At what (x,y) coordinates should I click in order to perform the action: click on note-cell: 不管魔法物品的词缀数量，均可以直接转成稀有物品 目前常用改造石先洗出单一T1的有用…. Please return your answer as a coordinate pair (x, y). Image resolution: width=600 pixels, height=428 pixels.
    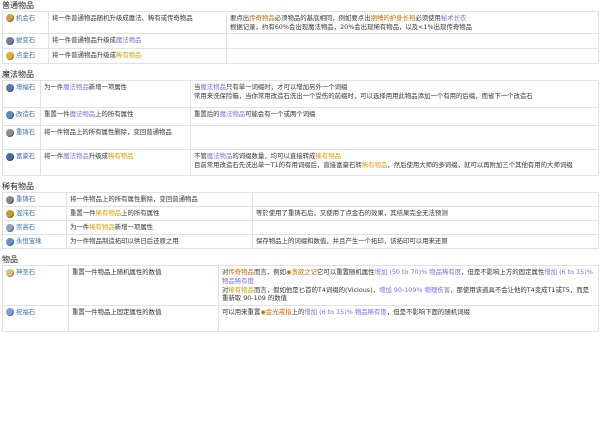
    Looking at the image, I should click on (394, 163).